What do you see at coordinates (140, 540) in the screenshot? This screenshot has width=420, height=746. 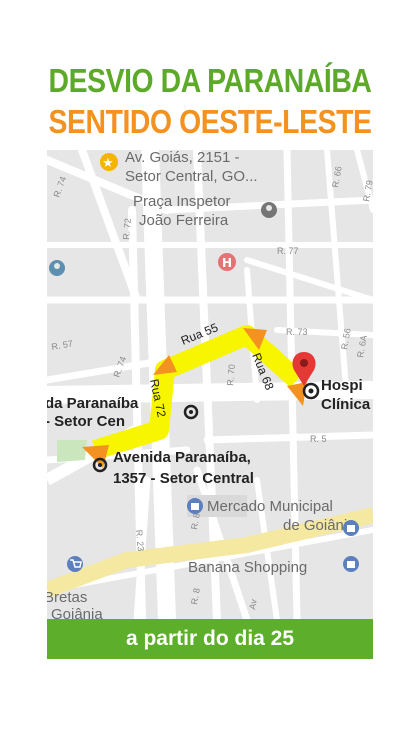 I see `road-label: R. 23` at bounding box center [140, 540].